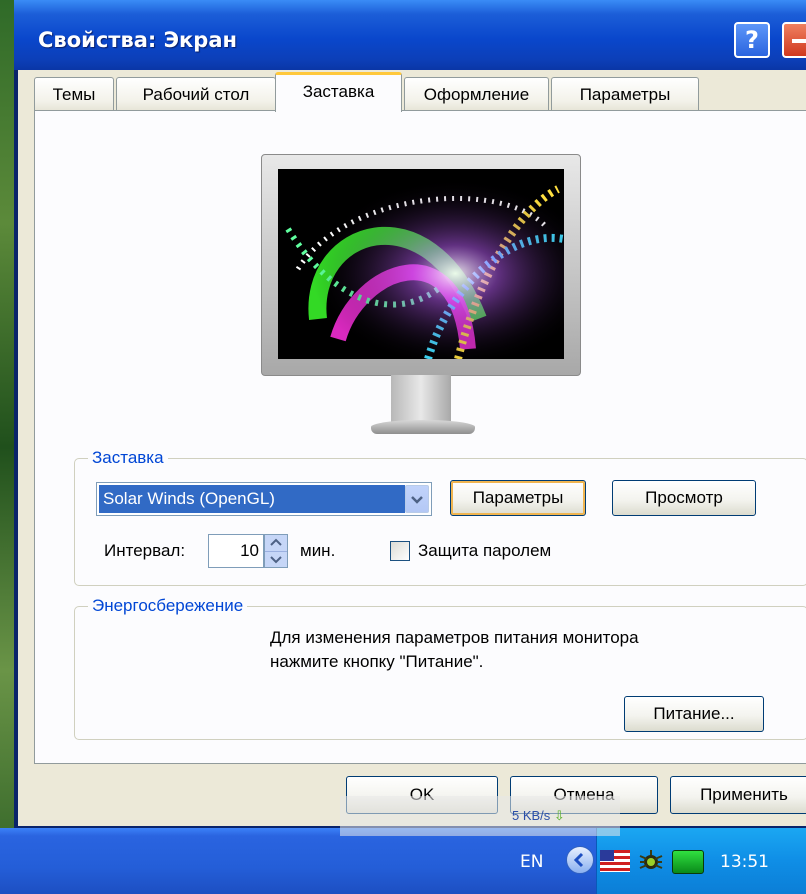 This screenshot has height=894, width=806. What do you see at coordinates (318, 550) in the screenshot?
I see `interval-unit: мин.` at bounding box center [318, 550].